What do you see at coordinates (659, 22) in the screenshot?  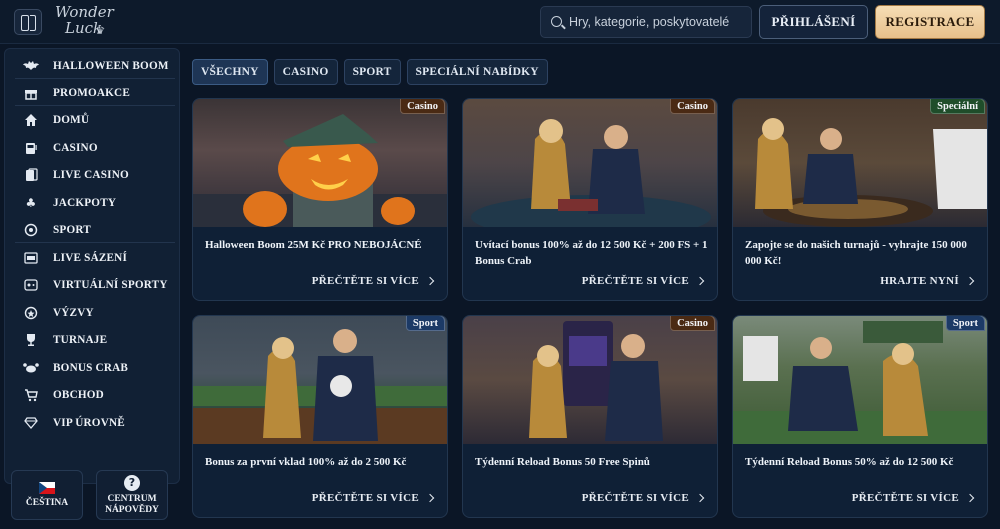 I see `search-input` at bounding box center [659, 22].